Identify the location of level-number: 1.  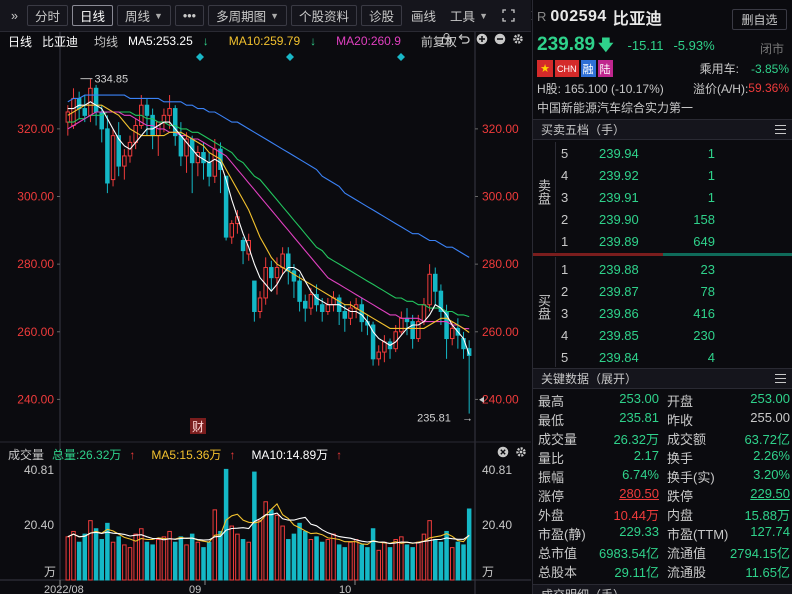
(565, 269).